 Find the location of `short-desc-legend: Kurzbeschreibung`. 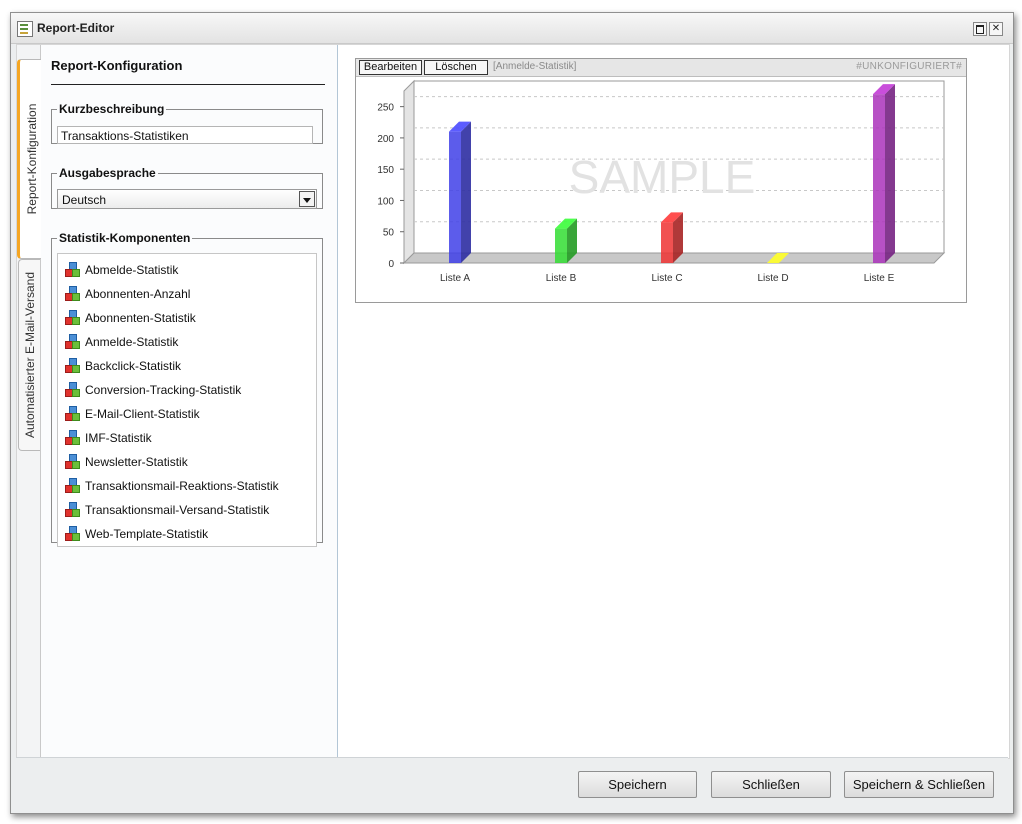

short-desc-legend: Kurzbeschreibung is located at coordinates (112, 109).